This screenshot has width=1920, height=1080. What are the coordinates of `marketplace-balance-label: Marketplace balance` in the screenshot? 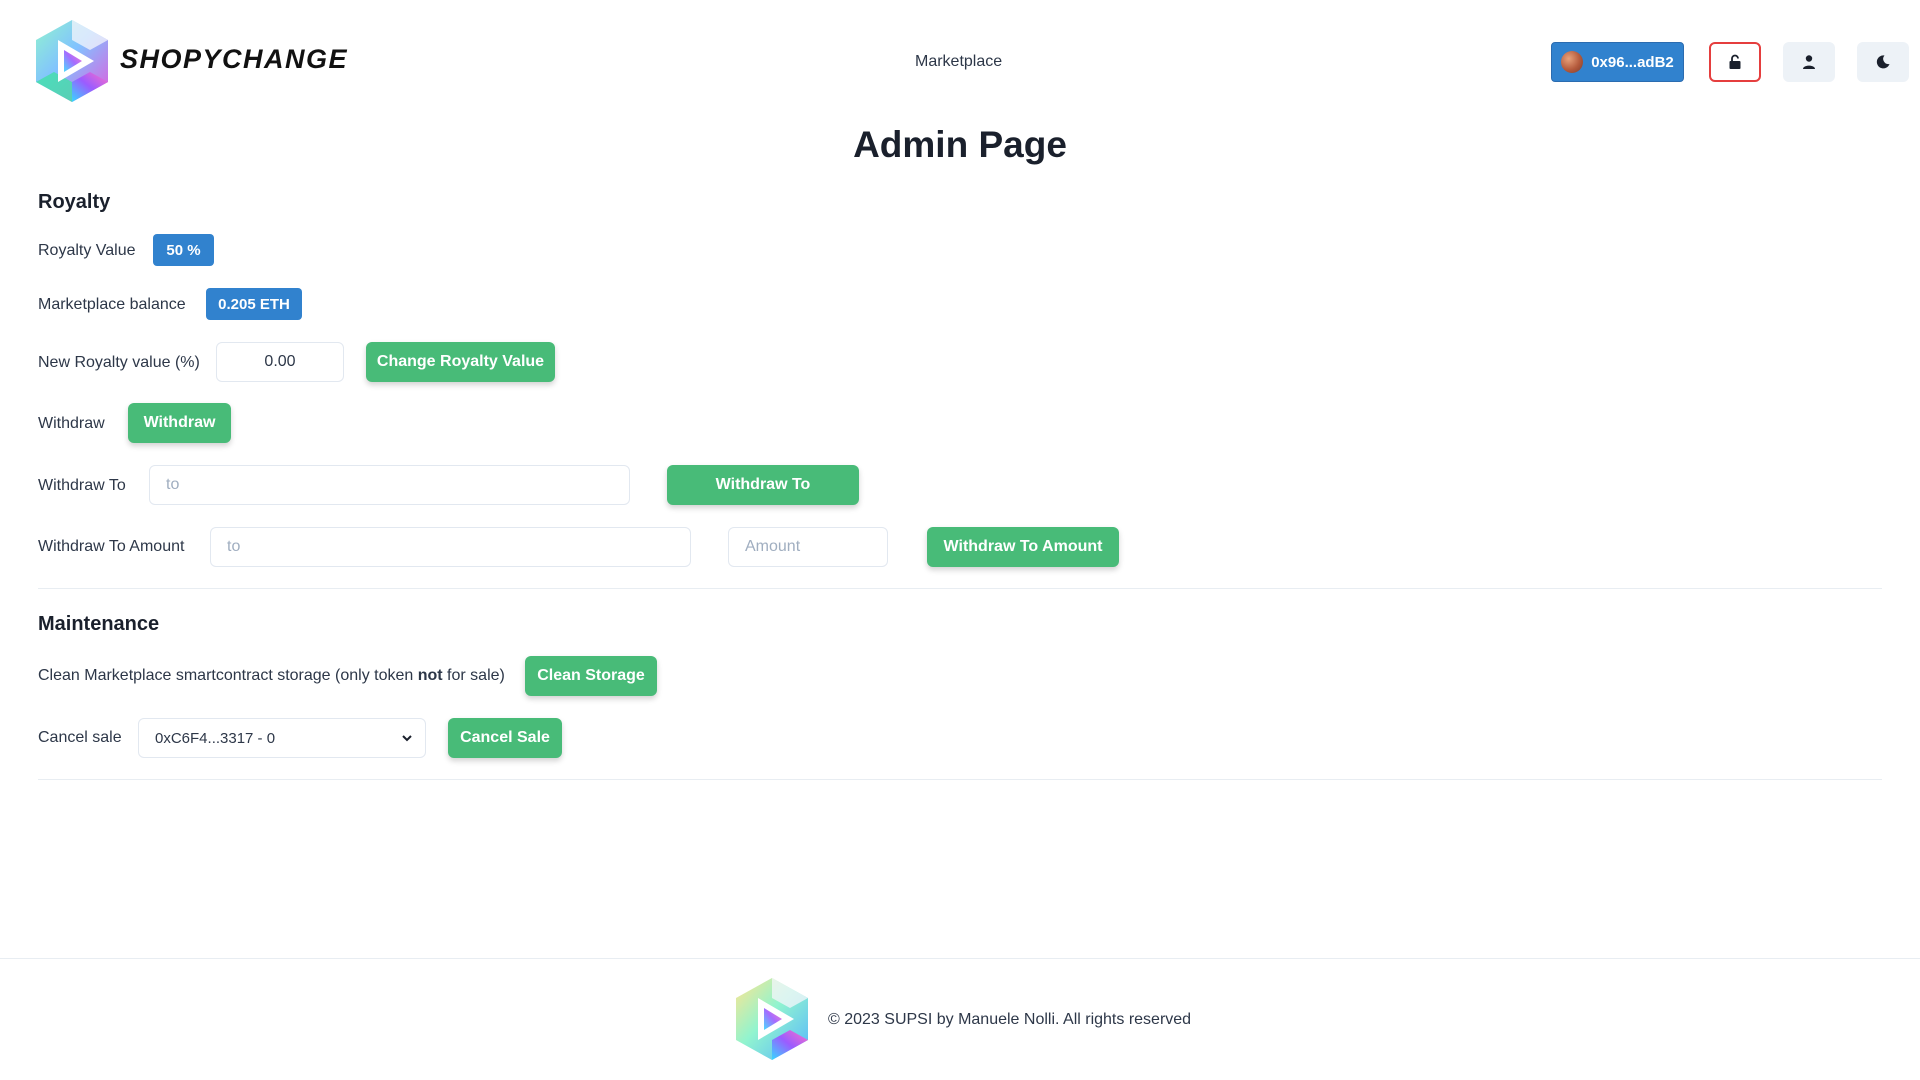 It's located at (112, 304).